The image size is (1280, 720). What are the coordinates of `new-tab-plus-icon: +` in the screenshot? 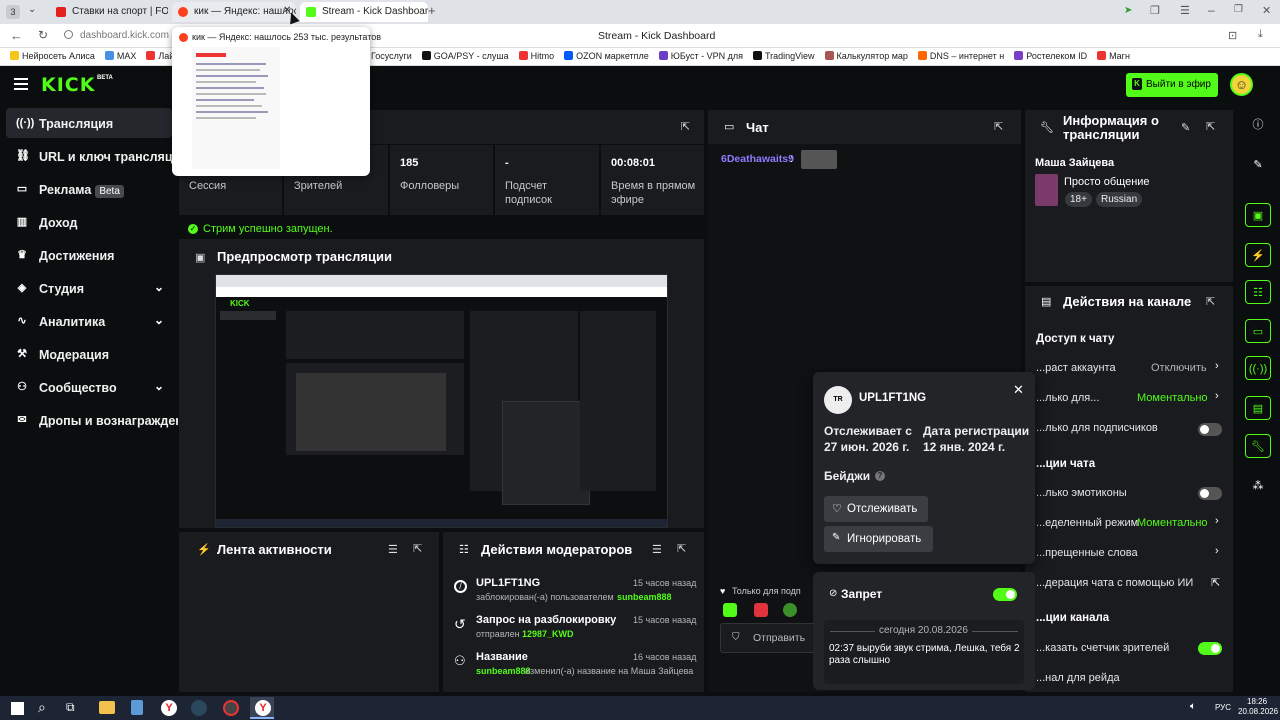 It's located at (432, 10).